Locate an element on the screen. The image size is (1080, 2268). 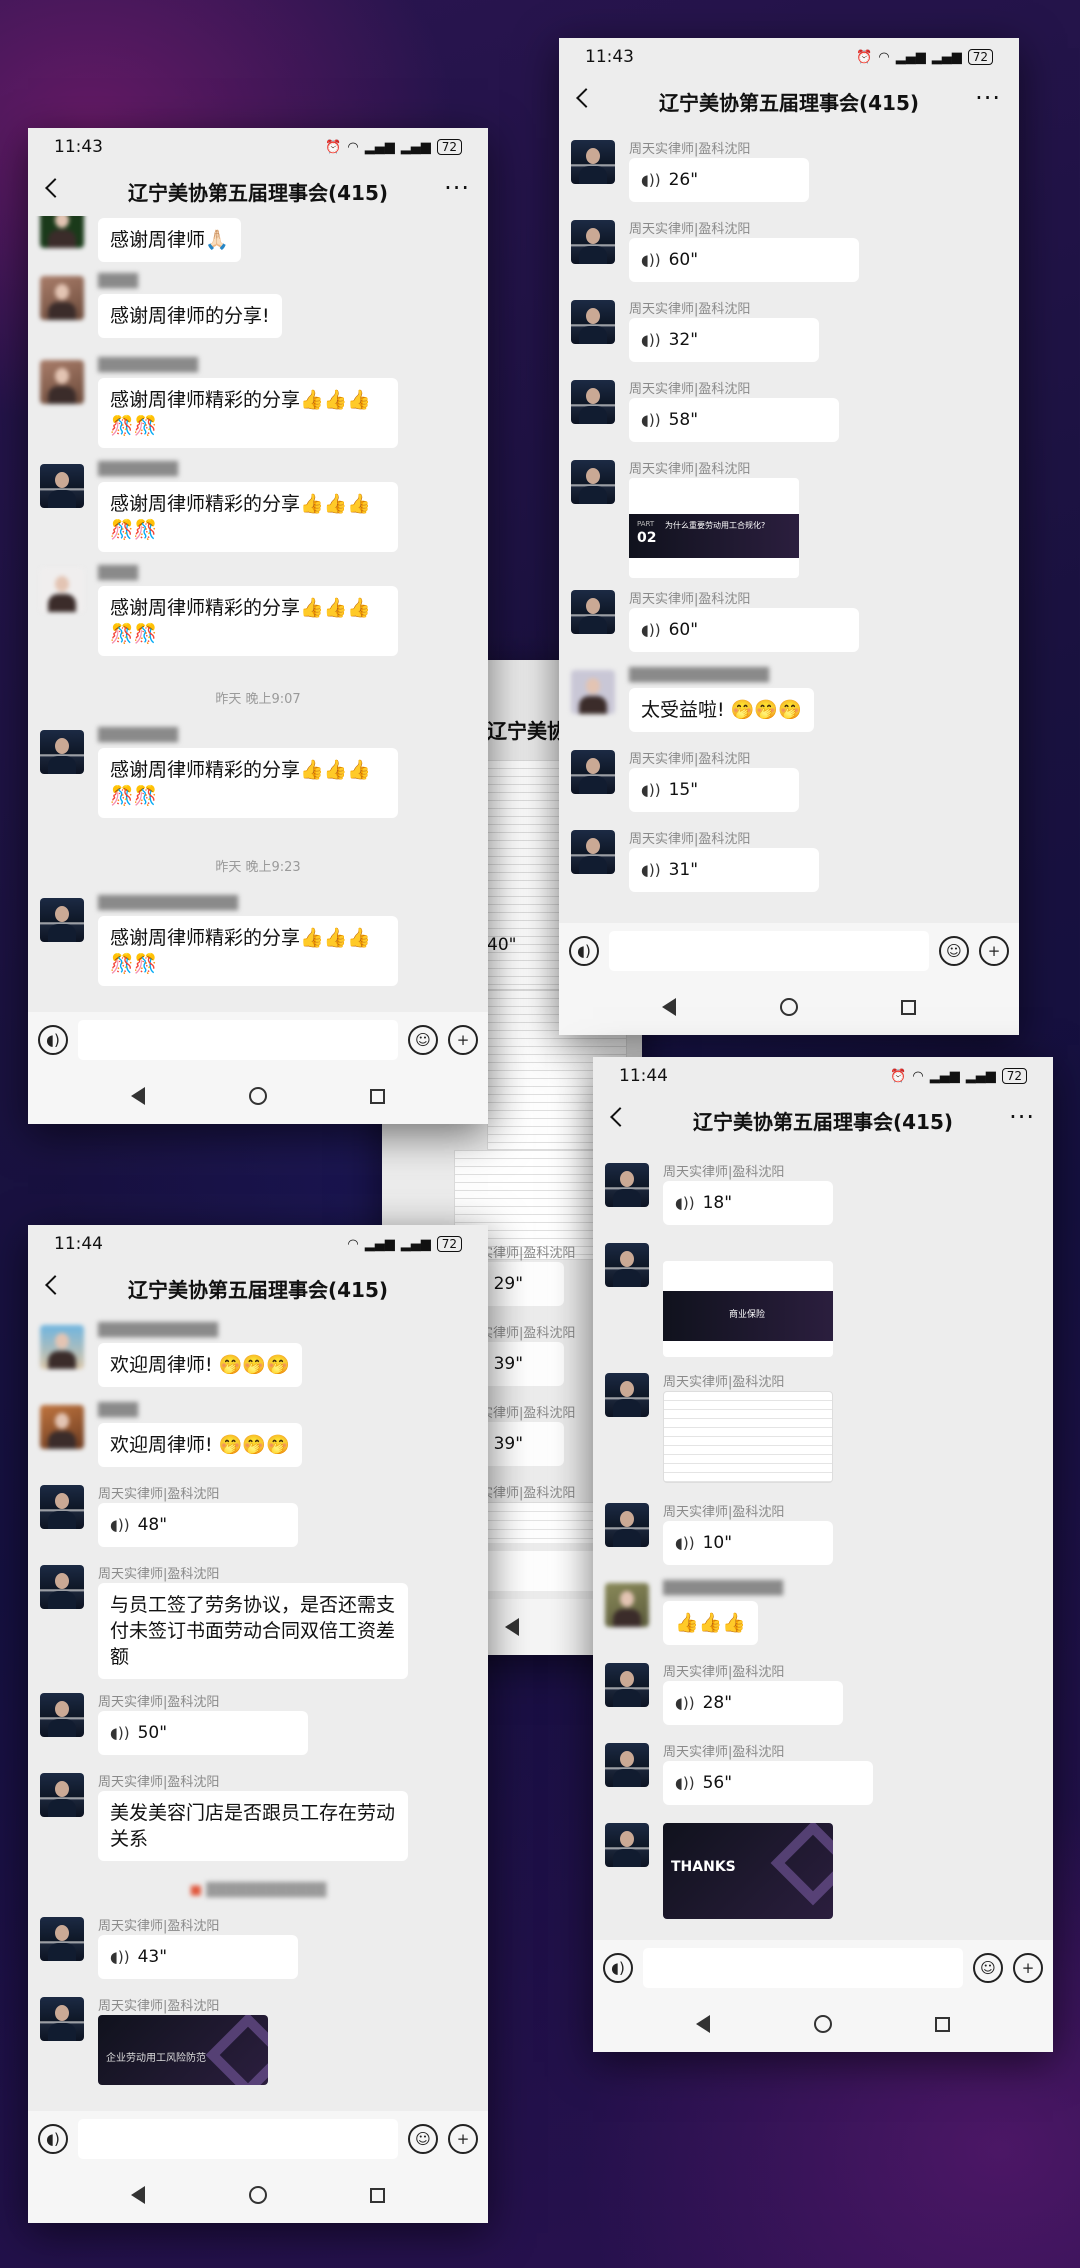
voice-bubble: ◖)) 26" is located at coordinates (719, 180).